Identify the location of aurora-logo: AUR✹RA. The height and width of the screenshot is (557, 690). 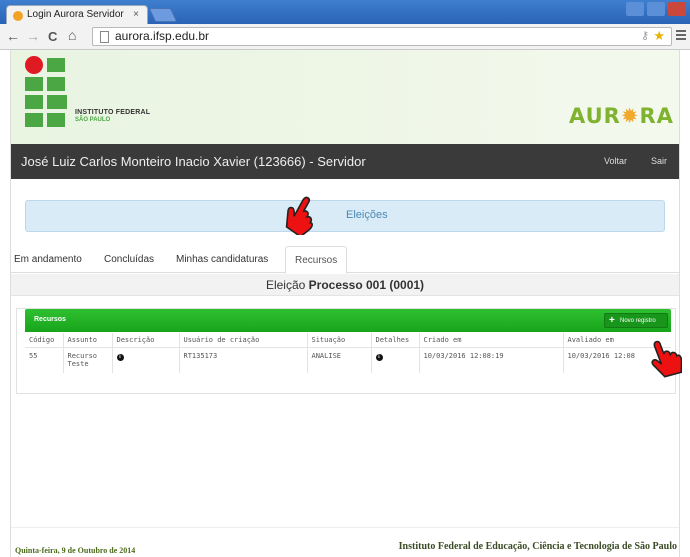
(621, 116).